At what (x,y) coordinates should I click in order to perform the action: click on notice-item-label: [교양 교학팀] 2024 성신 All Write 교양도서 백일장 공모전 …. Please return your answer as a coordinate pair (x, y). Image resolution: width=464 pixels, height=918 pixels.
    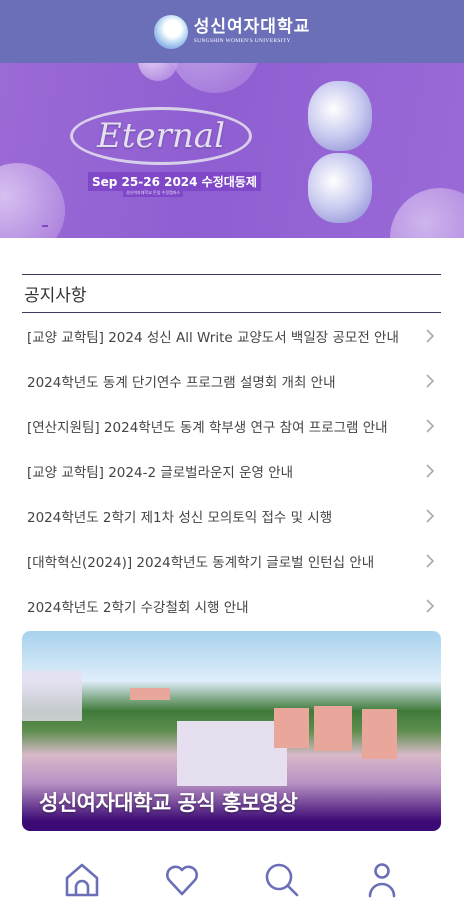
    Looking at the image, I should click on (213, 337).